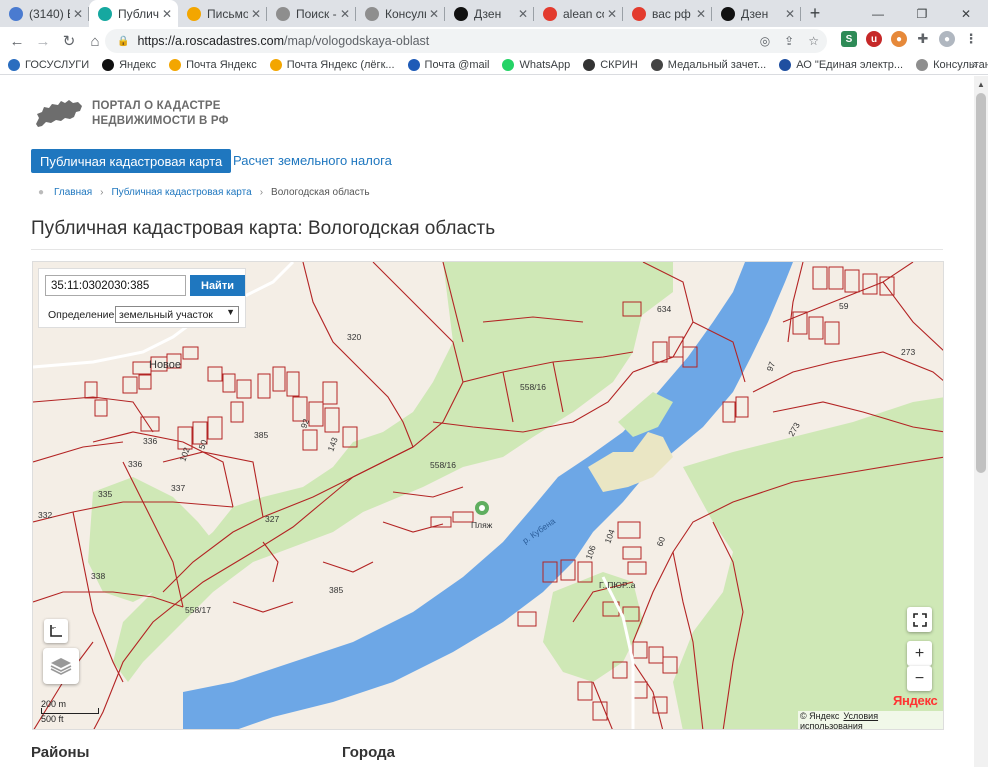  I want to click on scroll-up-icon: ▲, so click(981, 84).